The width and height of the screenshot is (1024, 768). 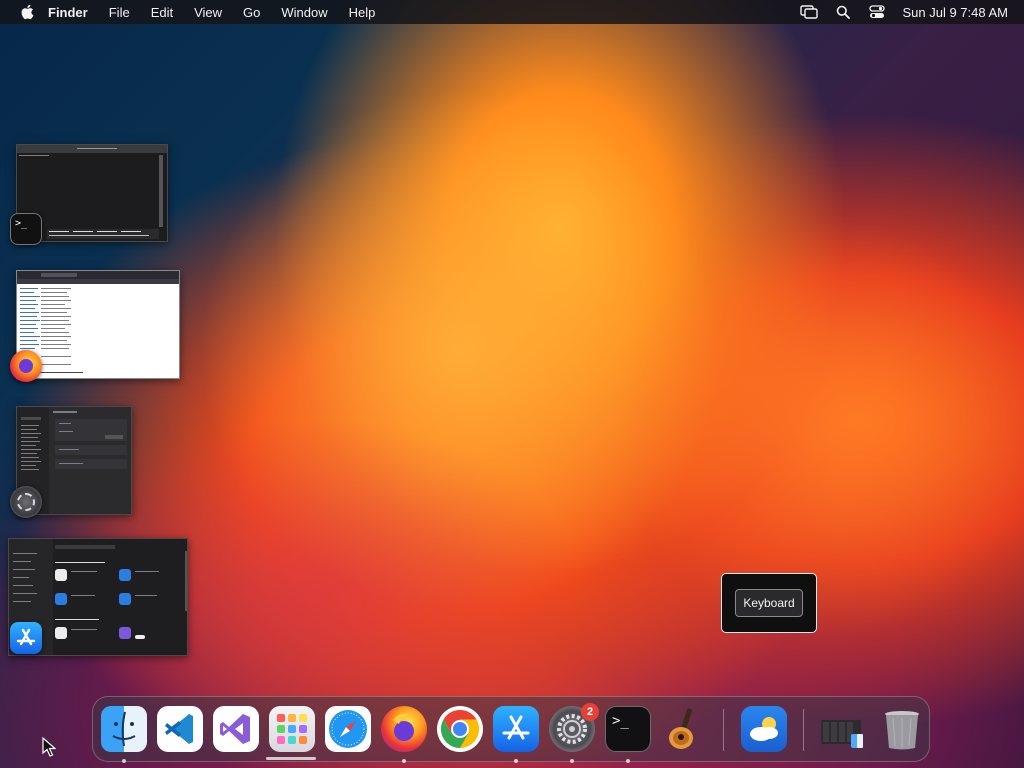 I want to click on mouse-cursor-icon, so click(x=49, y=747).